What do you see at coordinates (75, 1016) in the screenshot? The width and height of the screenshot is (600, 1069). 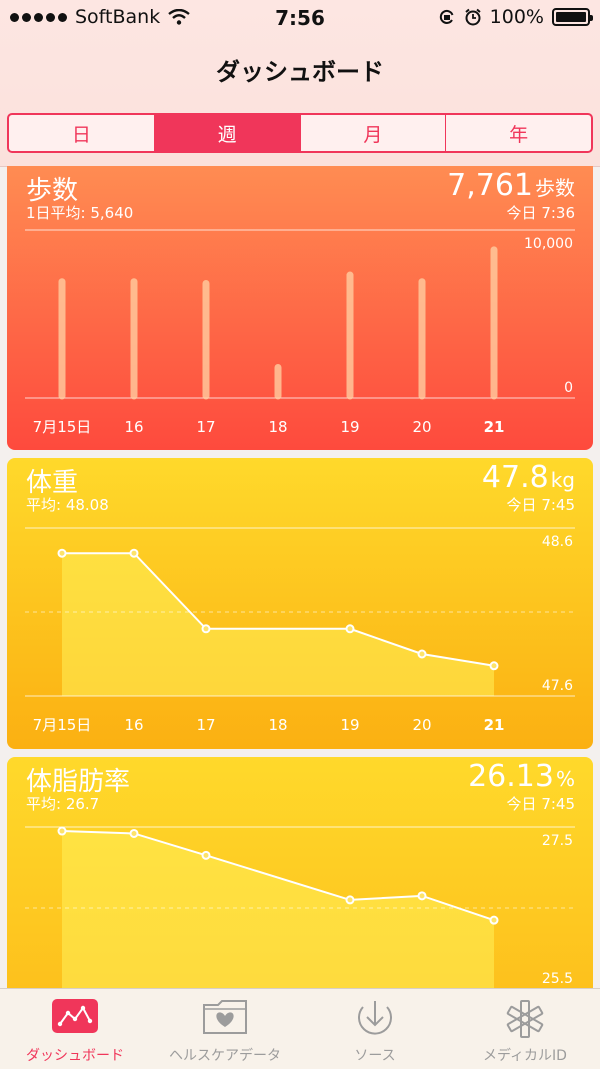 I see `dashboard-icon` at bounding box center [75, 1016].